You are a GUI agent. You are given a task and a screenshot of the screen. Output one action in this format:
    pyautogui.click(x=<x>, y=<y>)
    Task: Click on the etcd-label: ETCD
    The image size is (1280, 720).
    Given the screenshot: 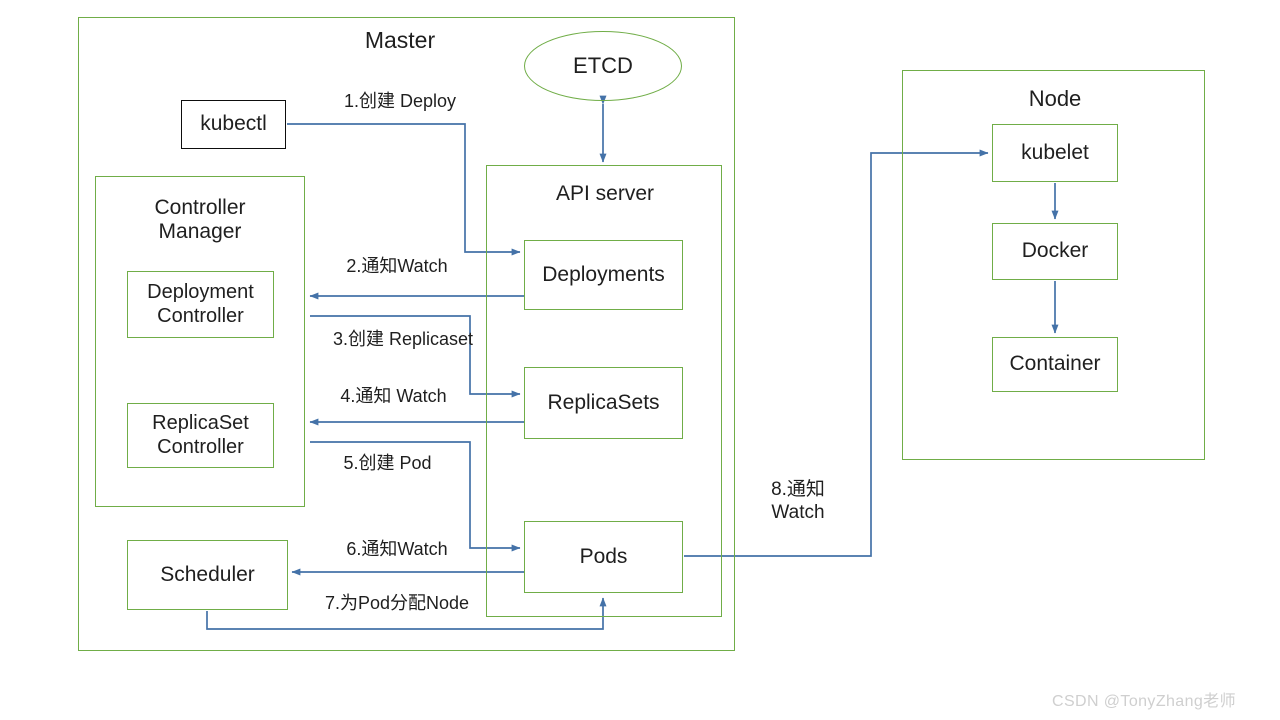 What is the action you would take?
    pyautogui.click(x=603, y=65)
    